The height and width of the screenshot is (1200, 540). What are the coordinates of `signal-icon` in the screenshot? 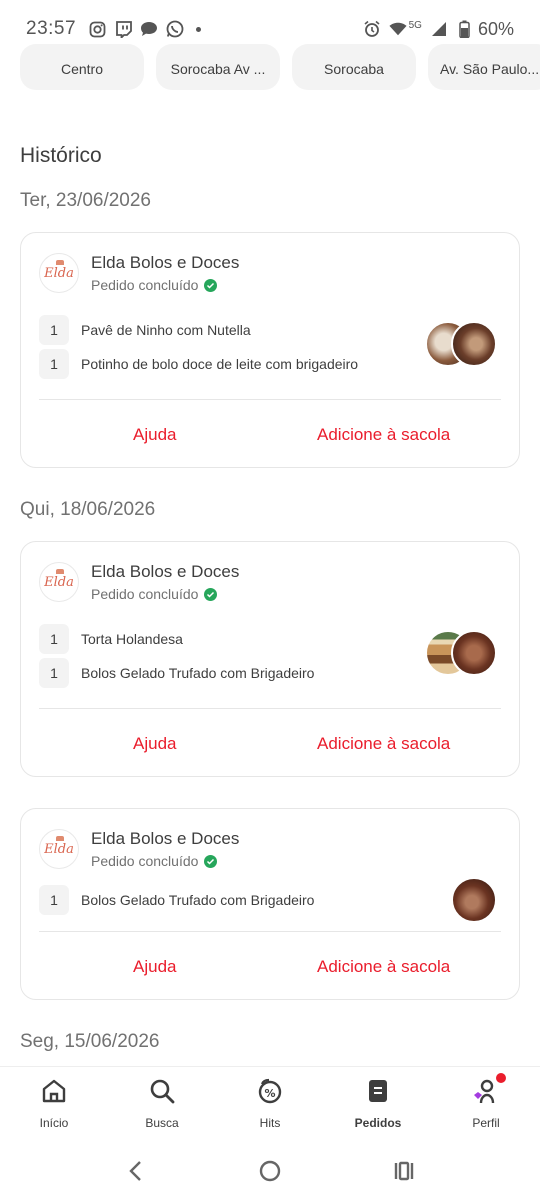 It's located at (439, 29).